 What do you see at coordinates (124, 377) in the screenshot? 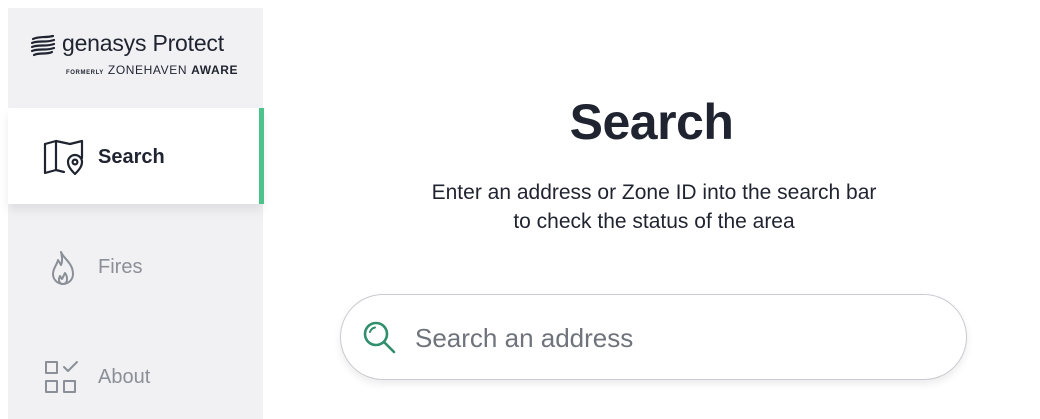
I see `sidebar-item-label: About` at bounding box center [124, 377].